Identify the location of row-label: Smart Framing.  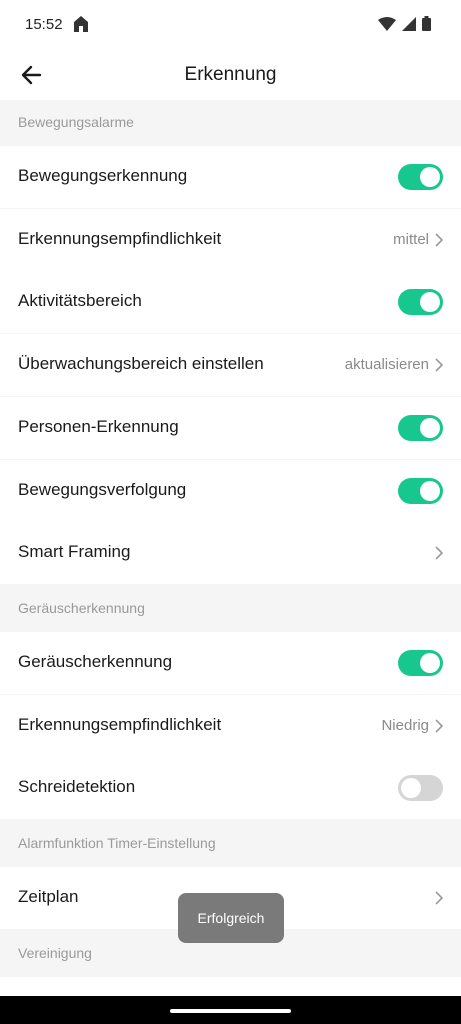
(74, 551).